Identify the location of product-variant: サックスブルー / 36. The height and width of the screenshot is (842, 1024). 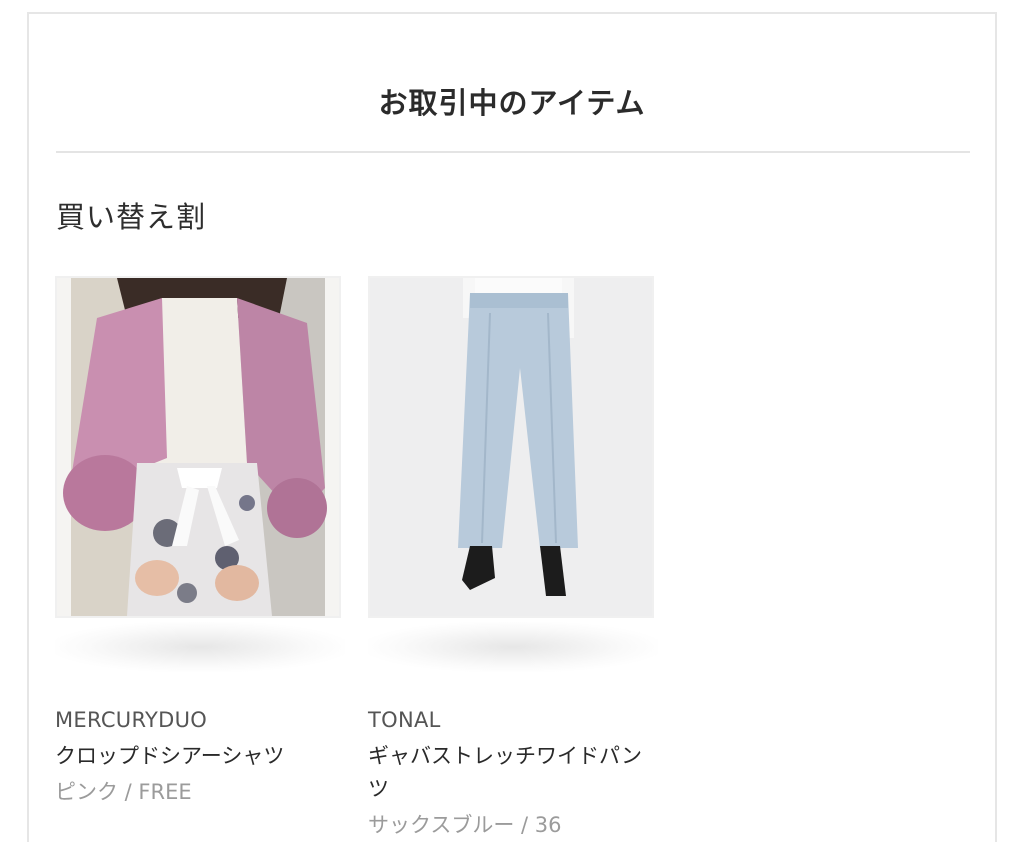
(465, 825).